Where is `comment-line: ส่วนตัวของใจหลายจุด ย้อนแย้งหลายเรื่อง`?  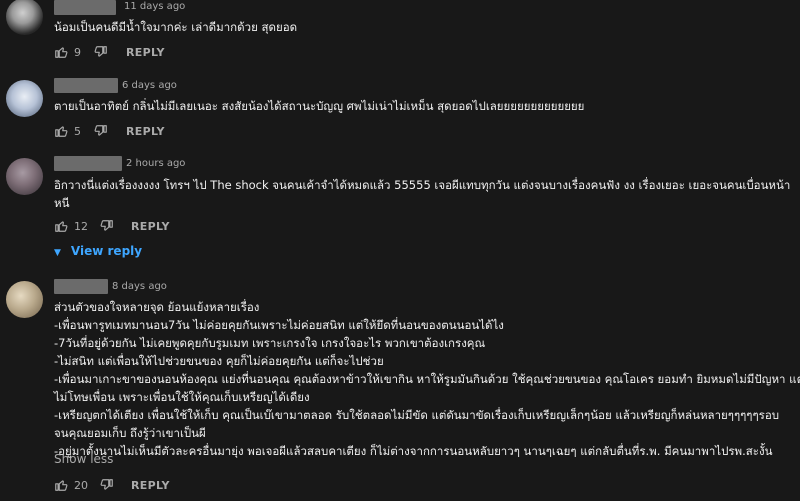 comment-line: ส่วนตัวของใจหลายจุด ย้อนแย้งหลายเรื่อง is located at coordinates (157, 307).